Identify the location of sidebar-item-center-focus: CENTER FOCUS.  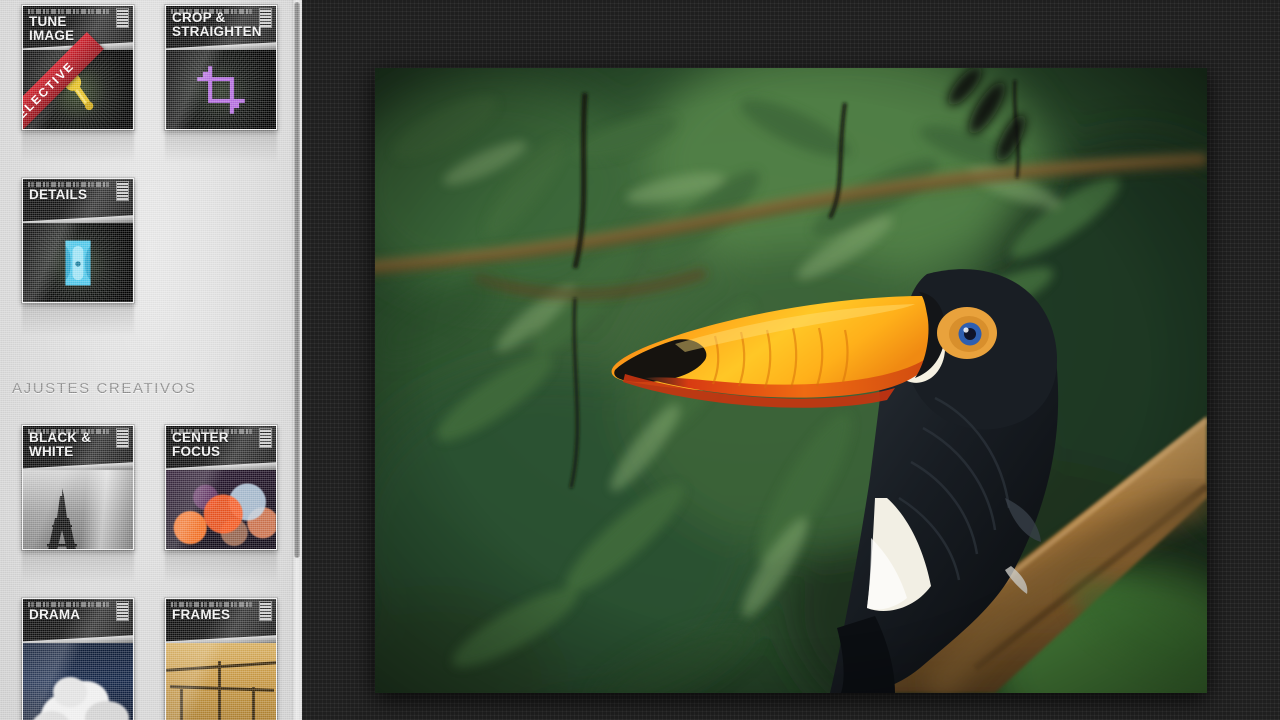
(221, 487).